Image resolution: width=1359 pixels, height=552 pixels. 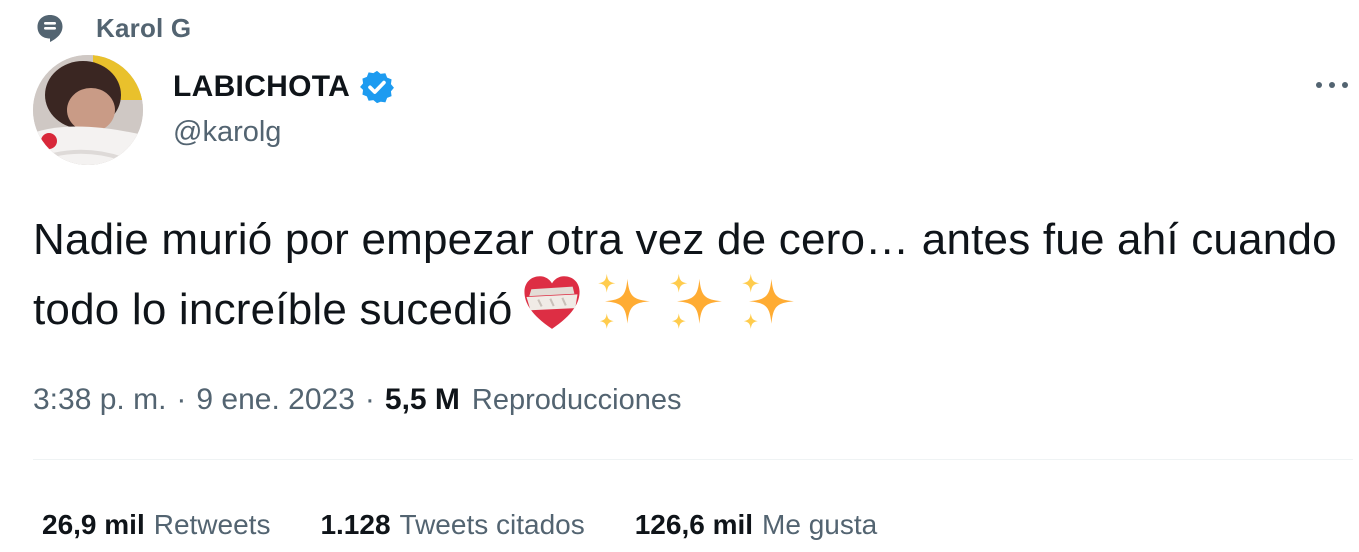 What do you see at coordinates (143, 28) in the screenshot?
I see `topic-label: Karol G` at bounding box center [143, 28].